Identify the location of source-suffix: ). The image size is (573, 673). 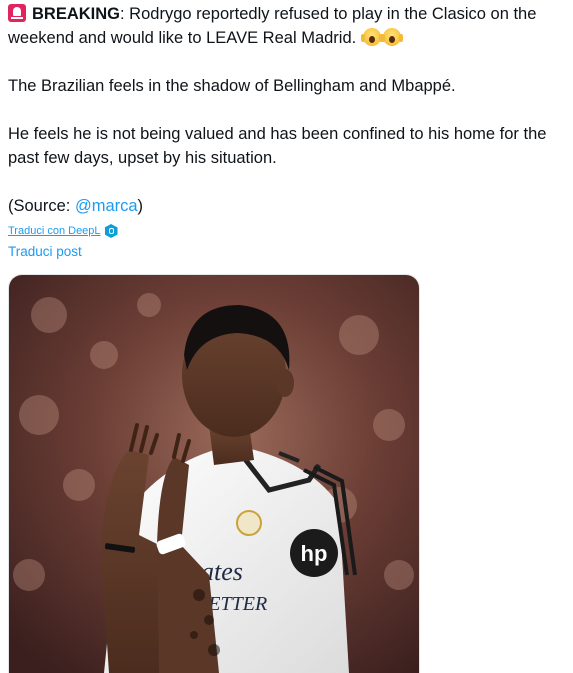
(140, 206).